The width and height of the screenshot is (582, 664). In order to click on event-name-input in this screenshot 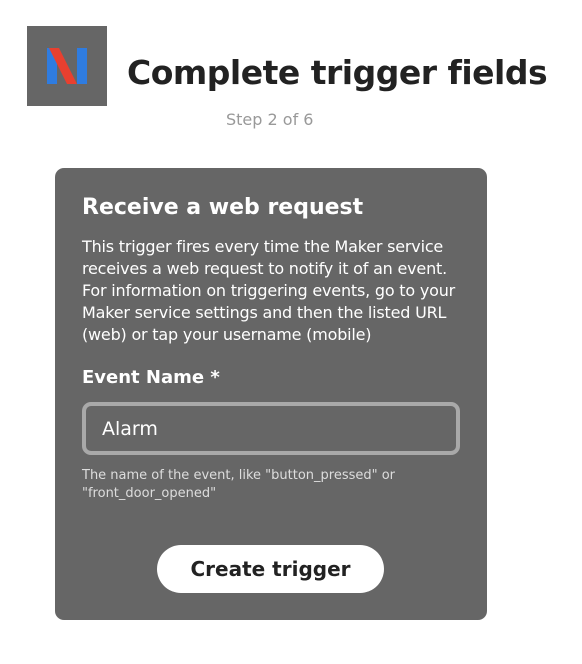, I will do `click(271, 428)`.